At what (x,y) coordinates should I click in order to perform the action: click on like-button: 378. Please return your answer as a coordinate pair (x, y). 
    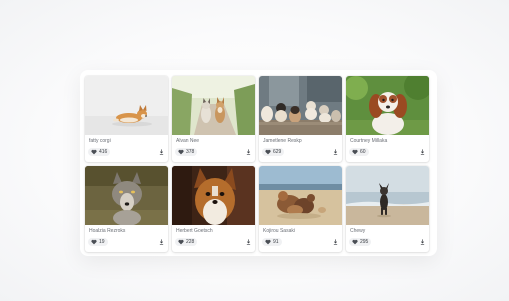
    Looking at the image, I should click on (186, 152).